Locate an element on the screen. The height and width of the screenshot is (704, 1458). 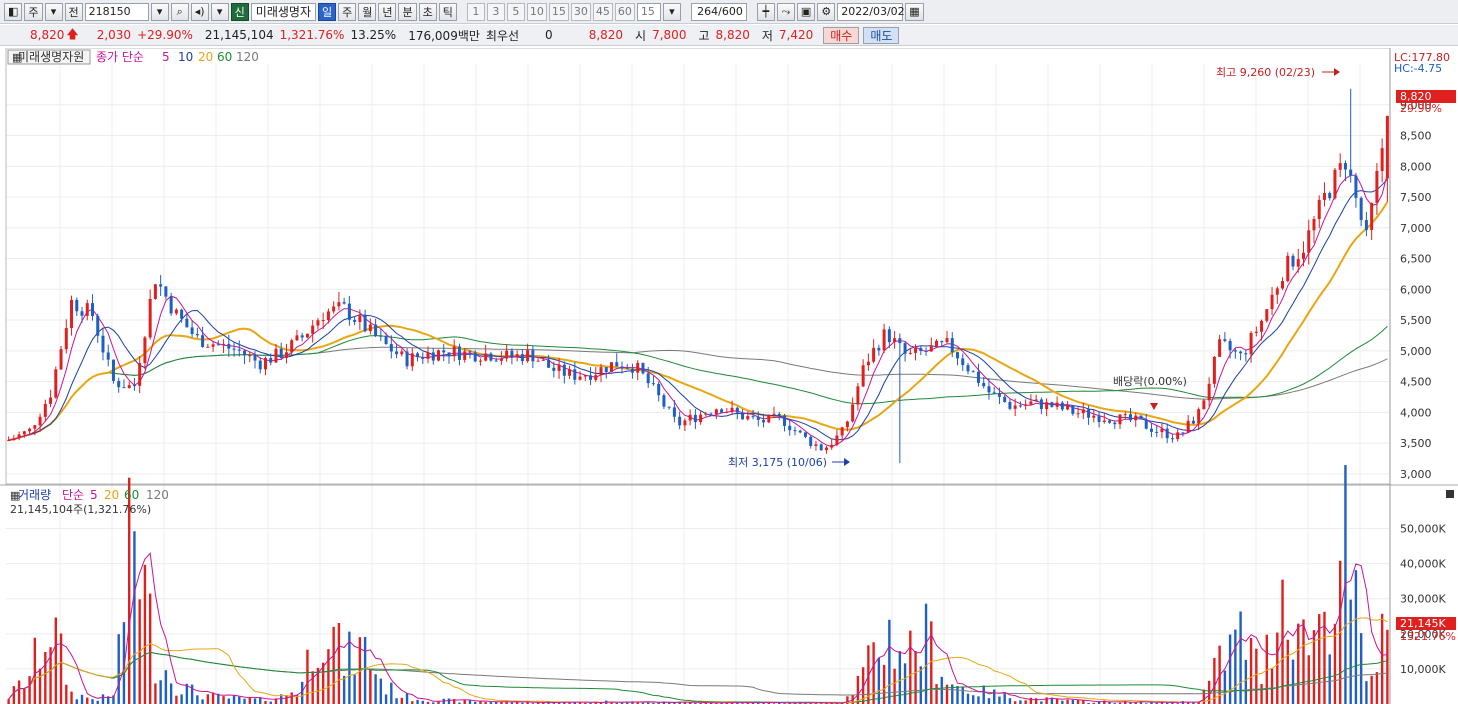
price-tick-label: 6,000 is located at coordinates (1416, 289).